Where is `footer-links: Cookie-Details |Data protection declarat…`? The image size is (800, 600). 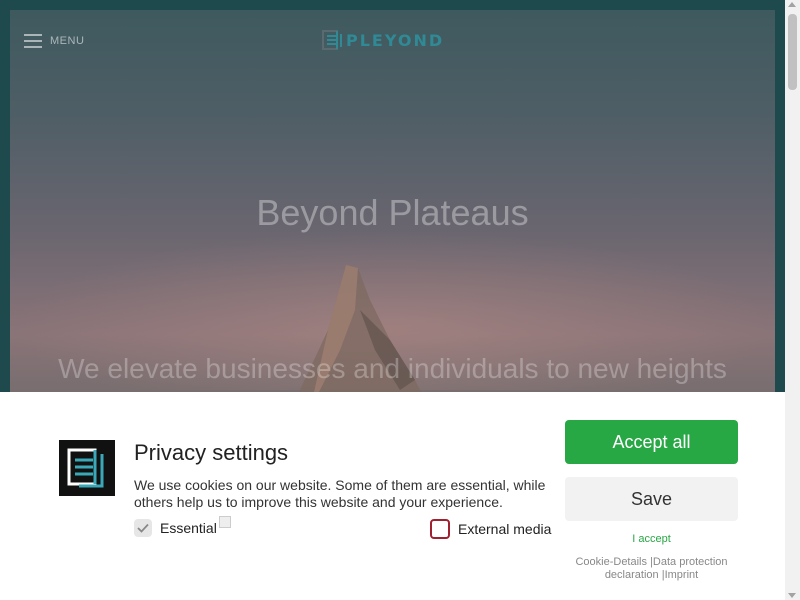 footer-links: Cookie-Details |Data protection declarat… is located at coordinates (651, 569).